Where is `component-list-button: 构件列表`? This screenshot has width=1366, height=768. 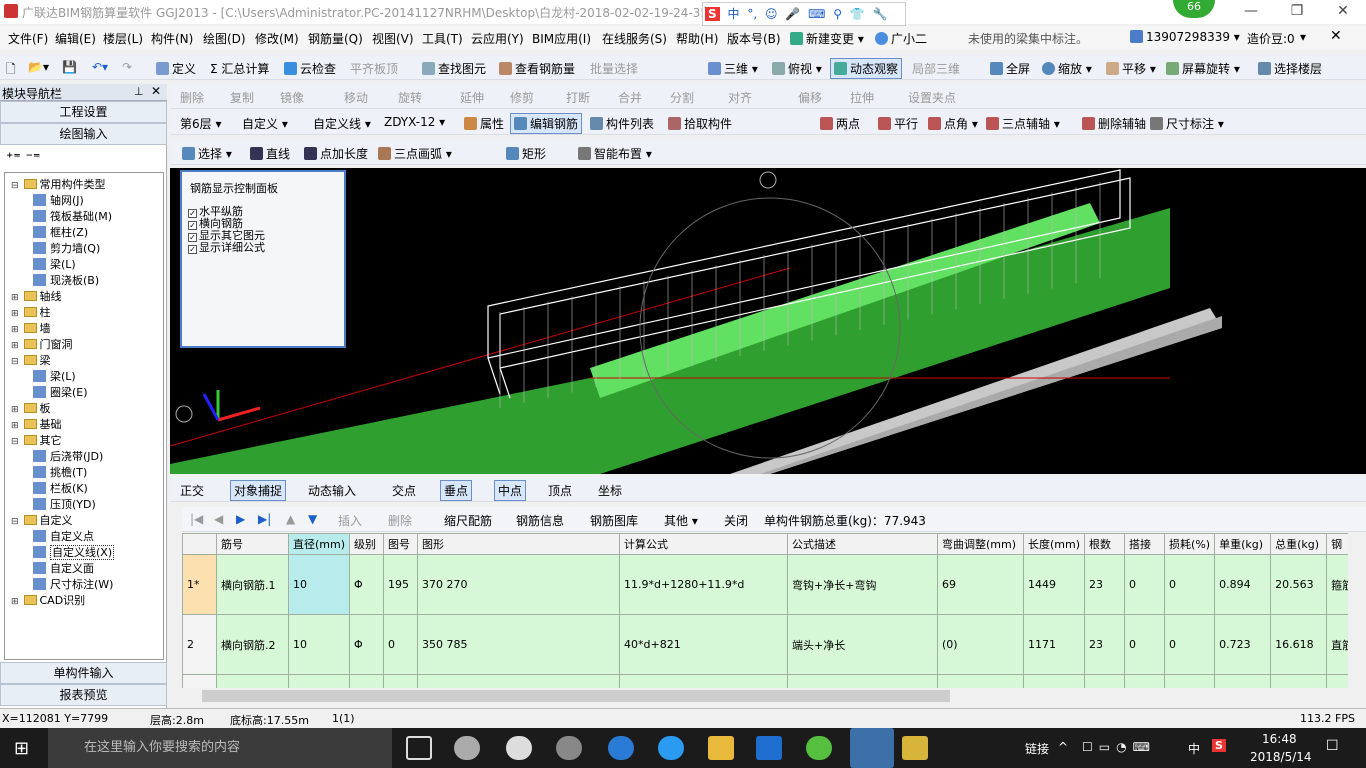
component-list-button: 构件列表 is located at coordinates (622, 123).